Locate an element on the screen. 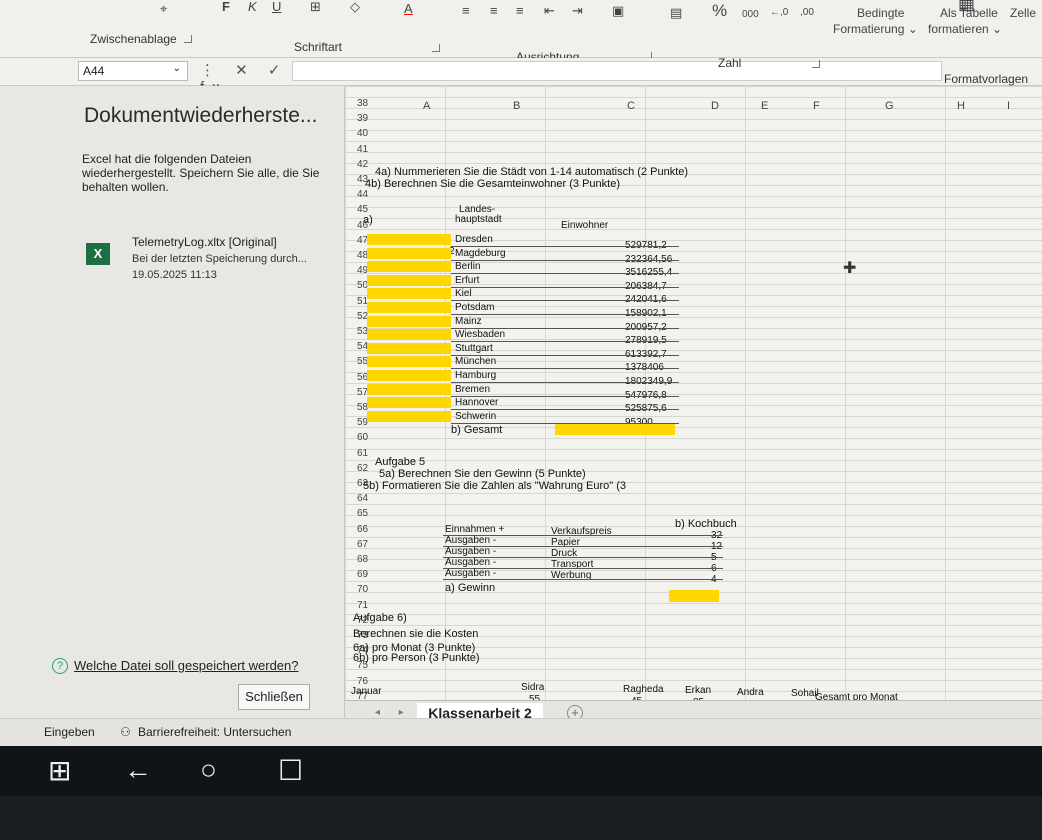 This screenshot has height=840, width=1042. col-header: A is located at coordinates (426, 106).